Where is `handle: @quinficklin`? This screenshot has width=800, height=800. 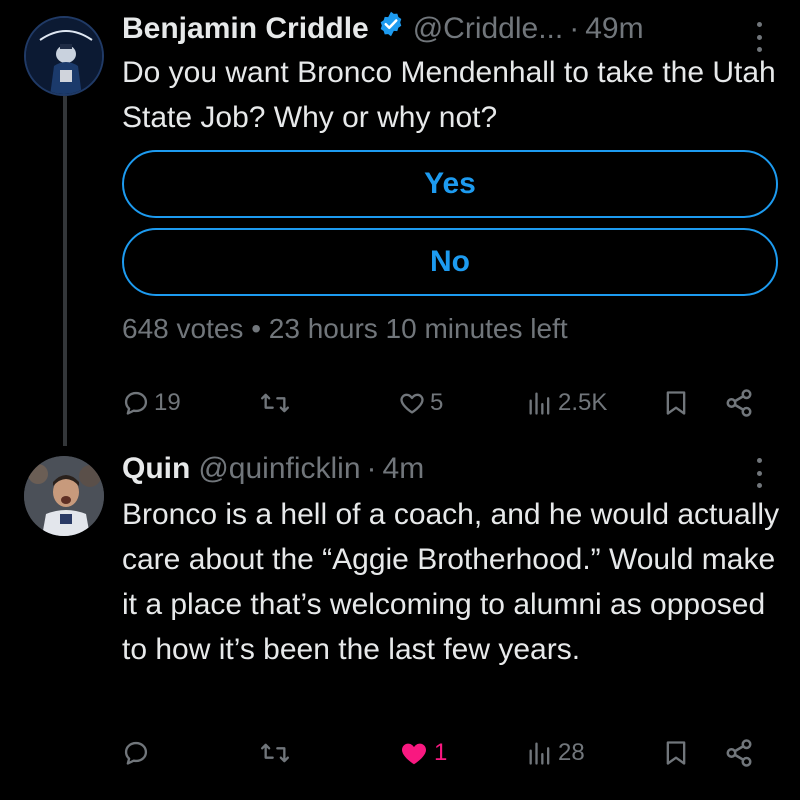 handle: @quinficklin is located at coordinates (279, 469).